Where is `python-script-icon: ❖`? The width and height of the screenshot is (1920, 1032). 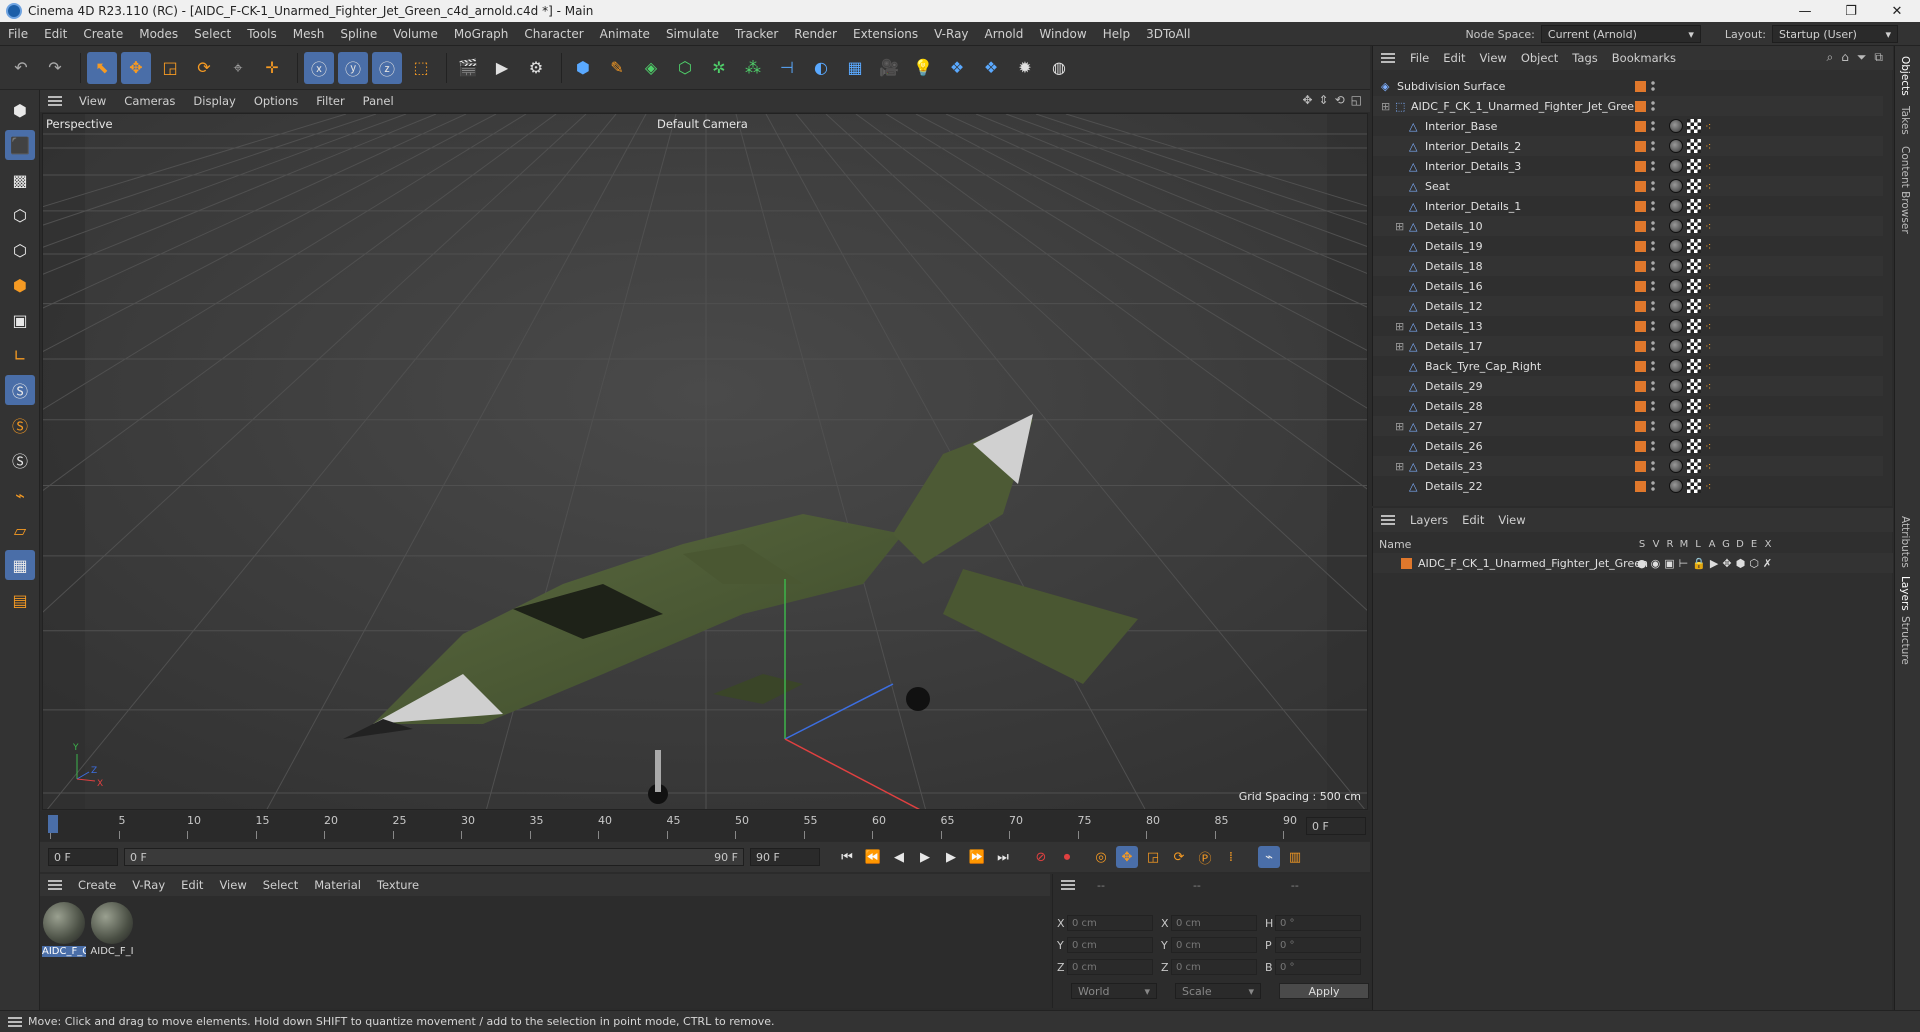
python-script-icon: ❖ is located at coordinates (957, 68).